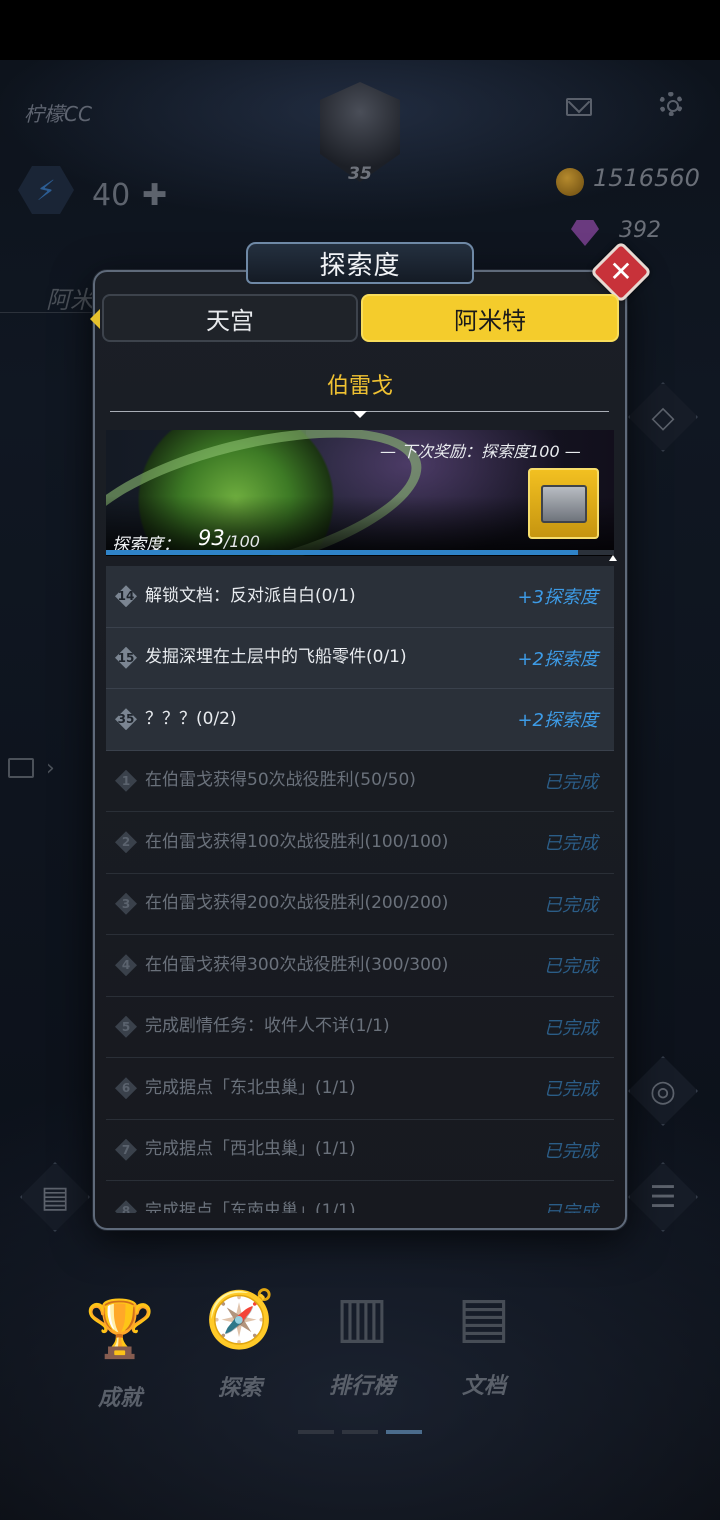 This screenshot has height=1520, width=720. What do you see at coordinates (297, 964) in the screenshot?
I see `task-description: 在伯雷戈获得300次战役胜利(300/300)` at bounding box center [297, 964].